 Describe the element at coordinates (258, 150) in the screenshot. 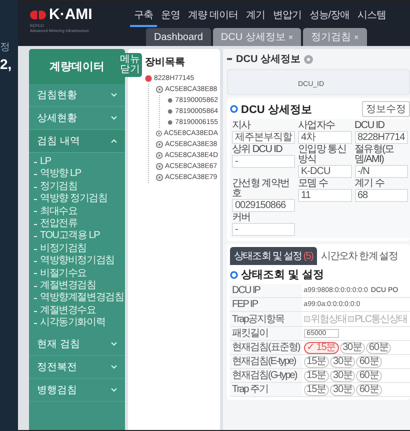

I see `field-label: 상위 DCU ID` at that location.